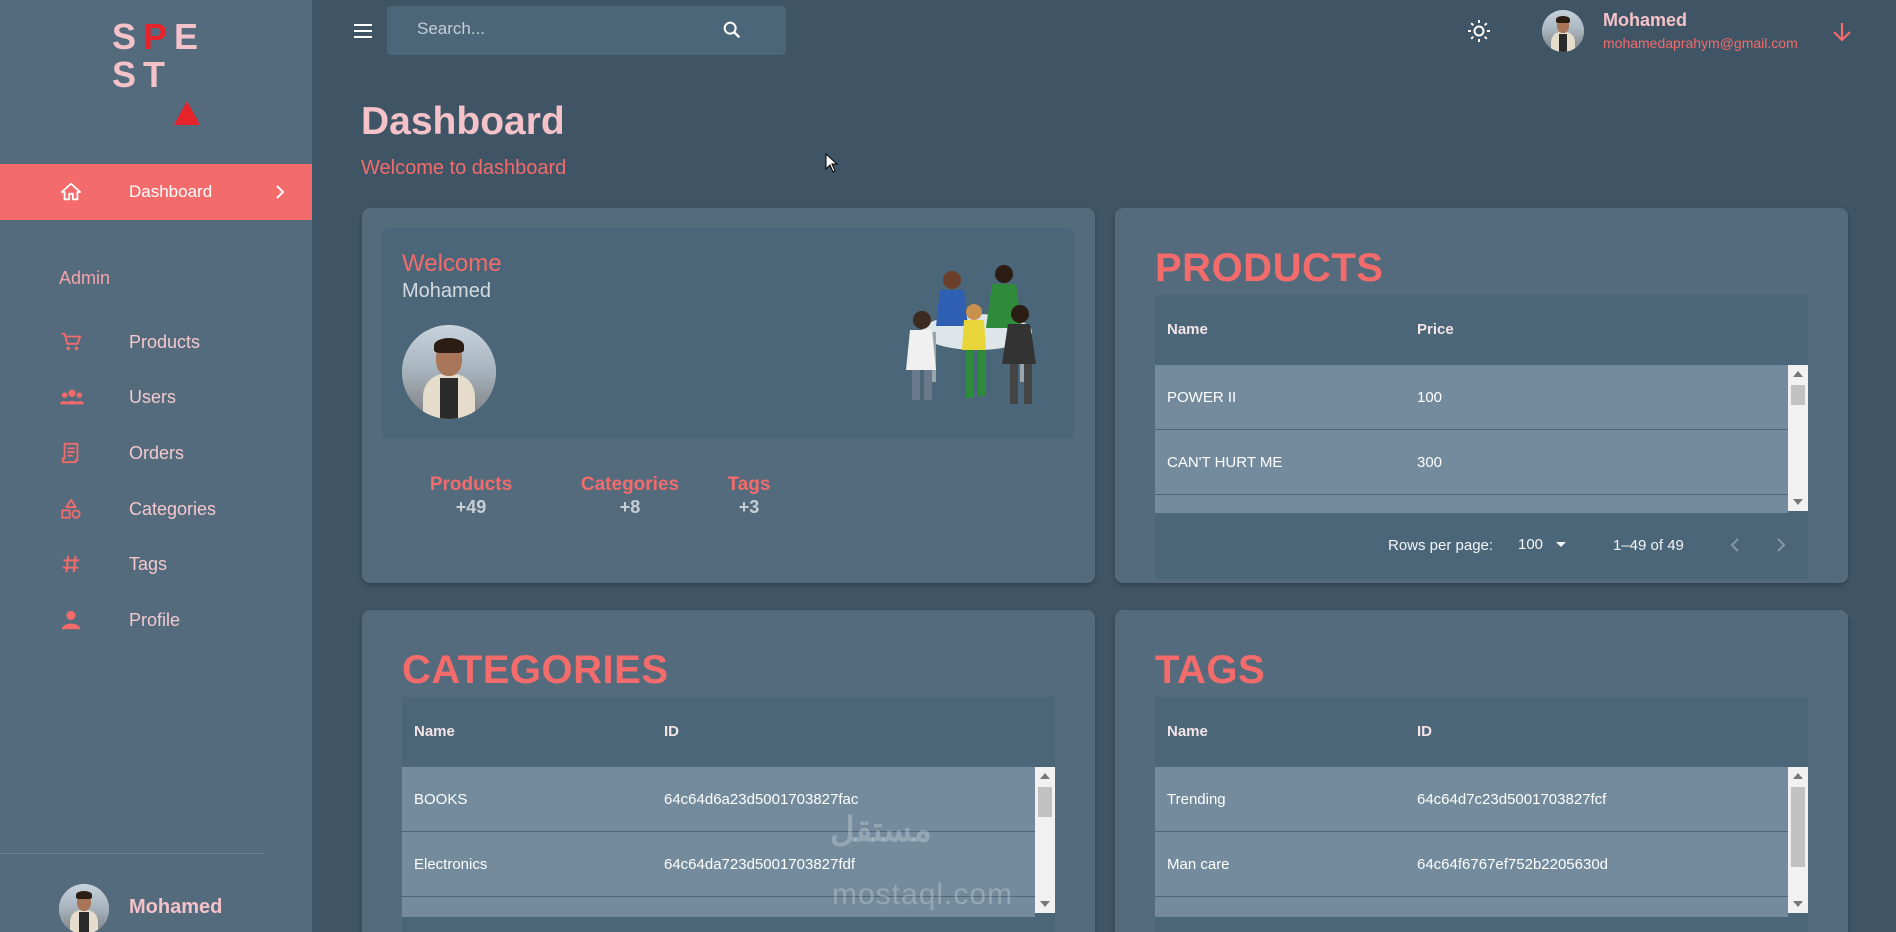 The image size is (1896, 932). I want to click on mouse-cursor-icon, so click(832, 165).